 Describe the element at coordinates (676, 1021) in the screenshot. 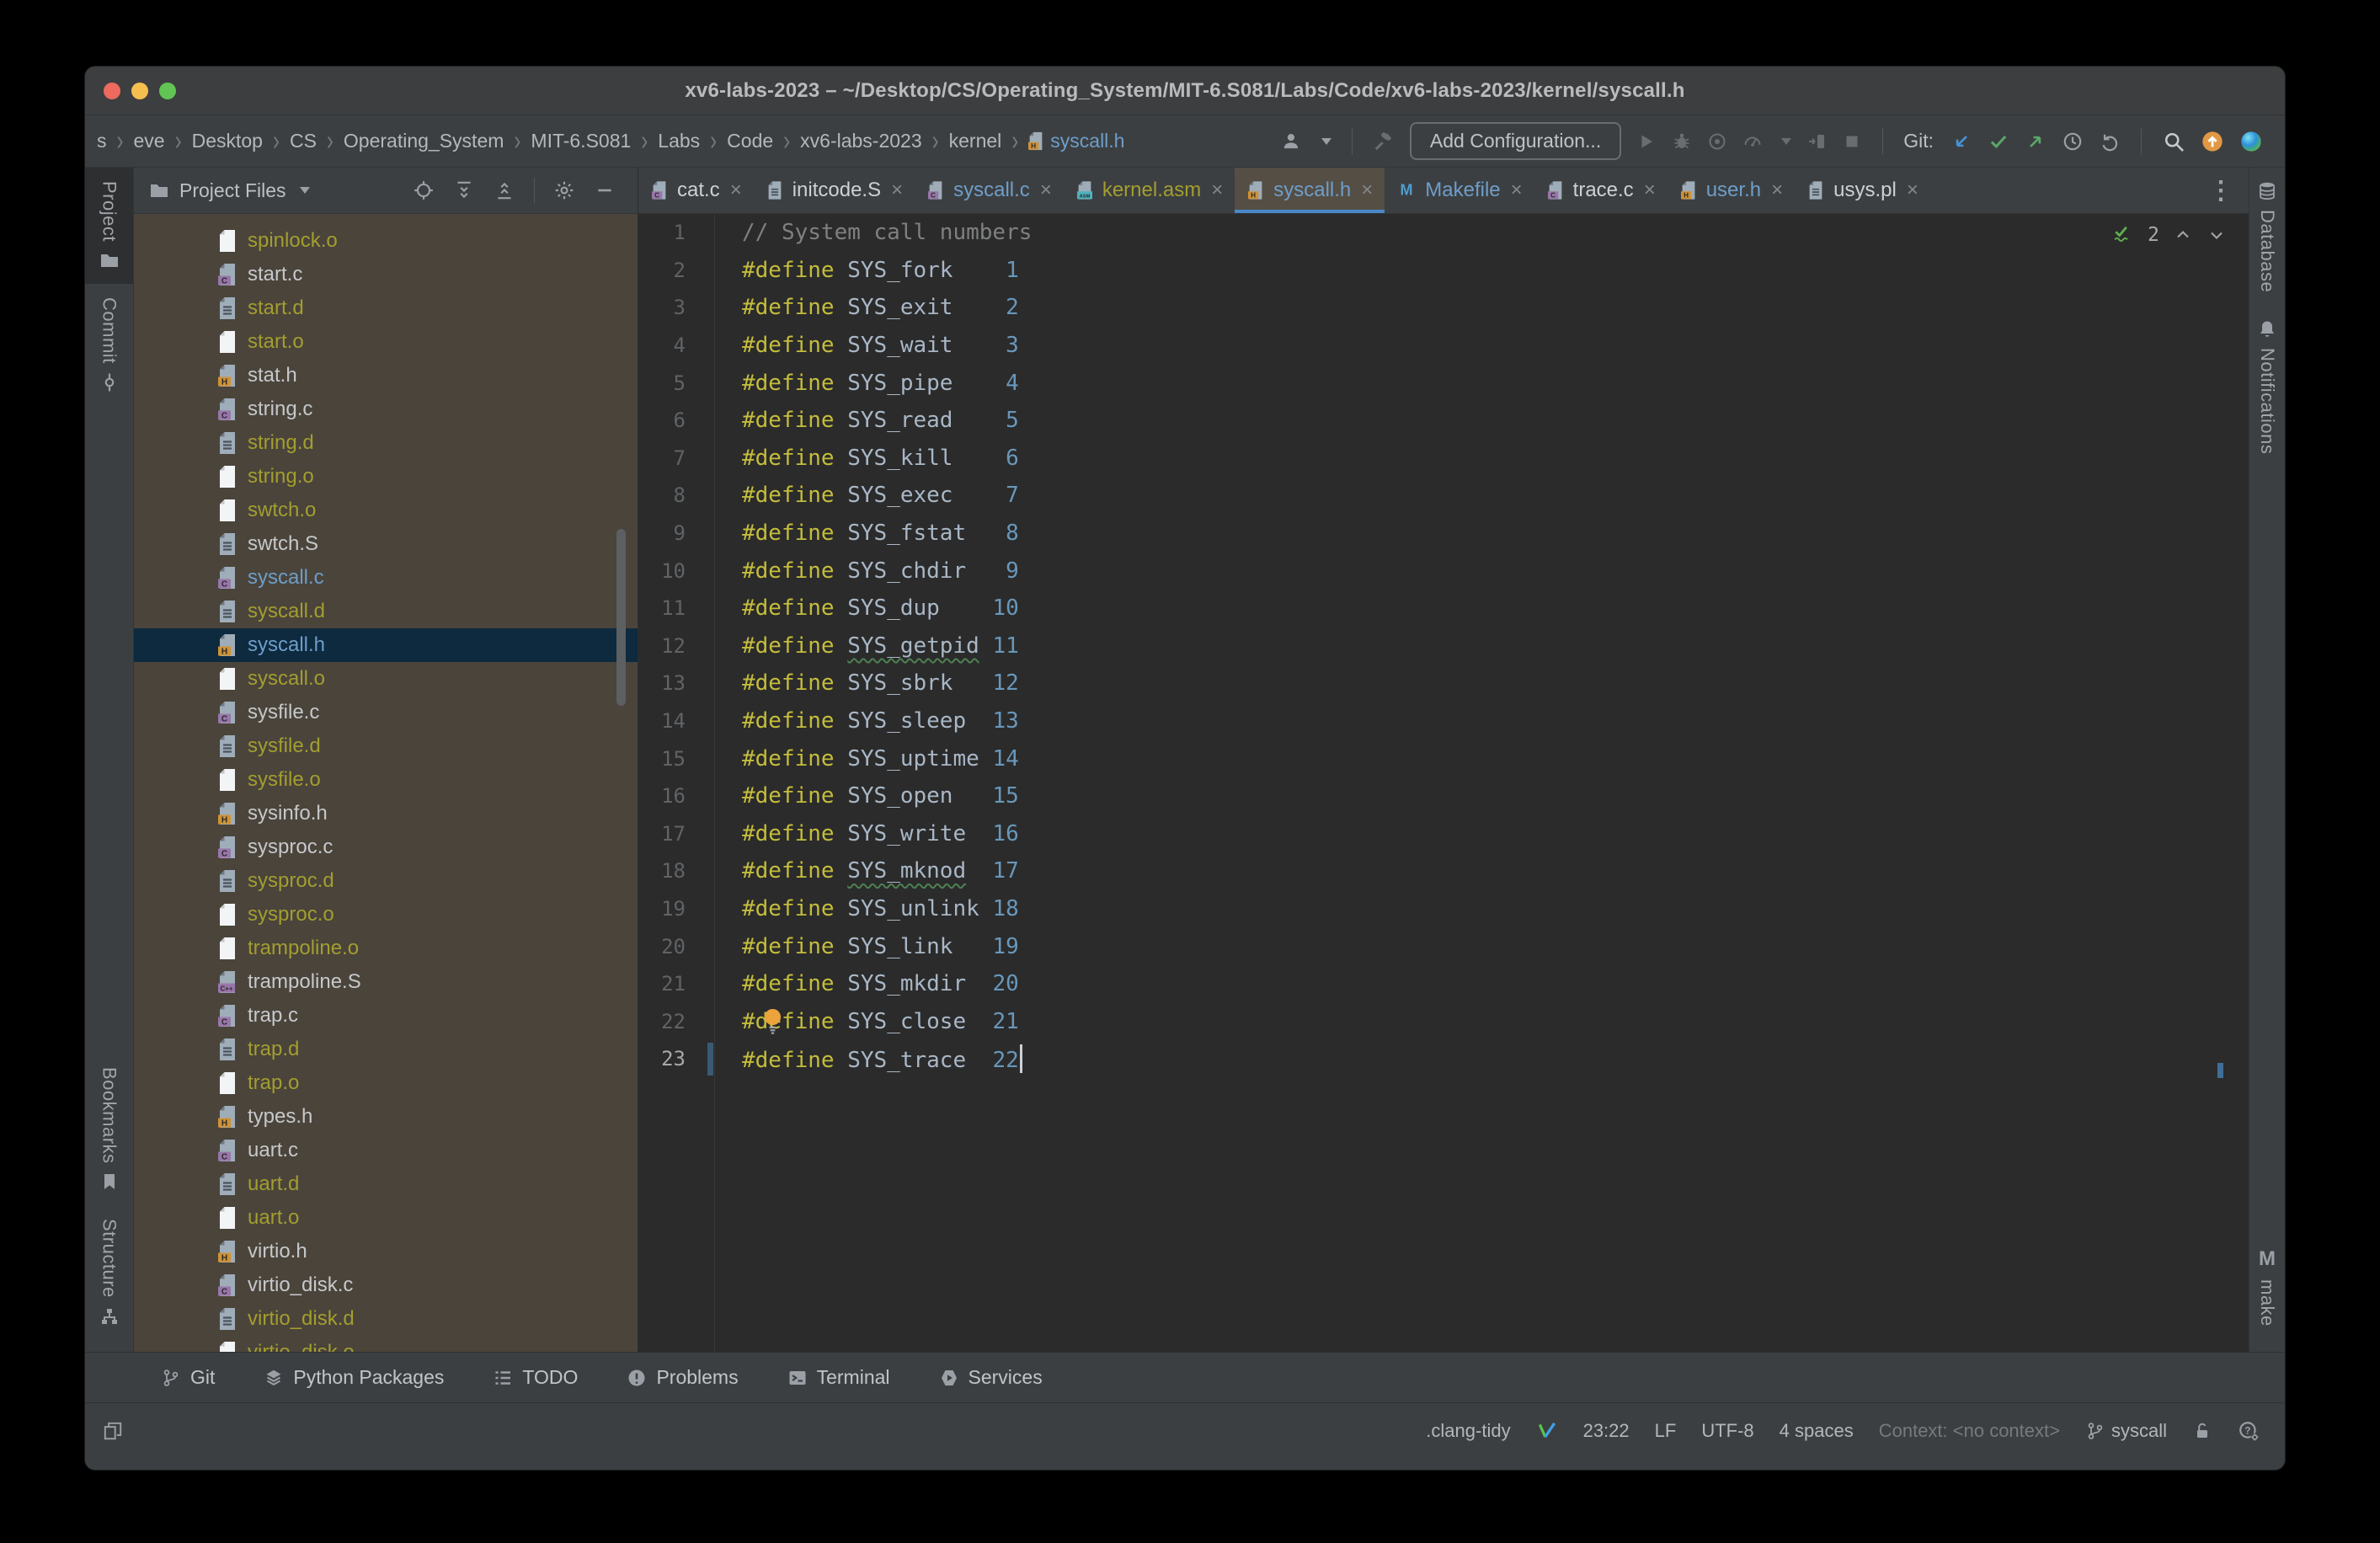

I see `line-number: 22` at that location.